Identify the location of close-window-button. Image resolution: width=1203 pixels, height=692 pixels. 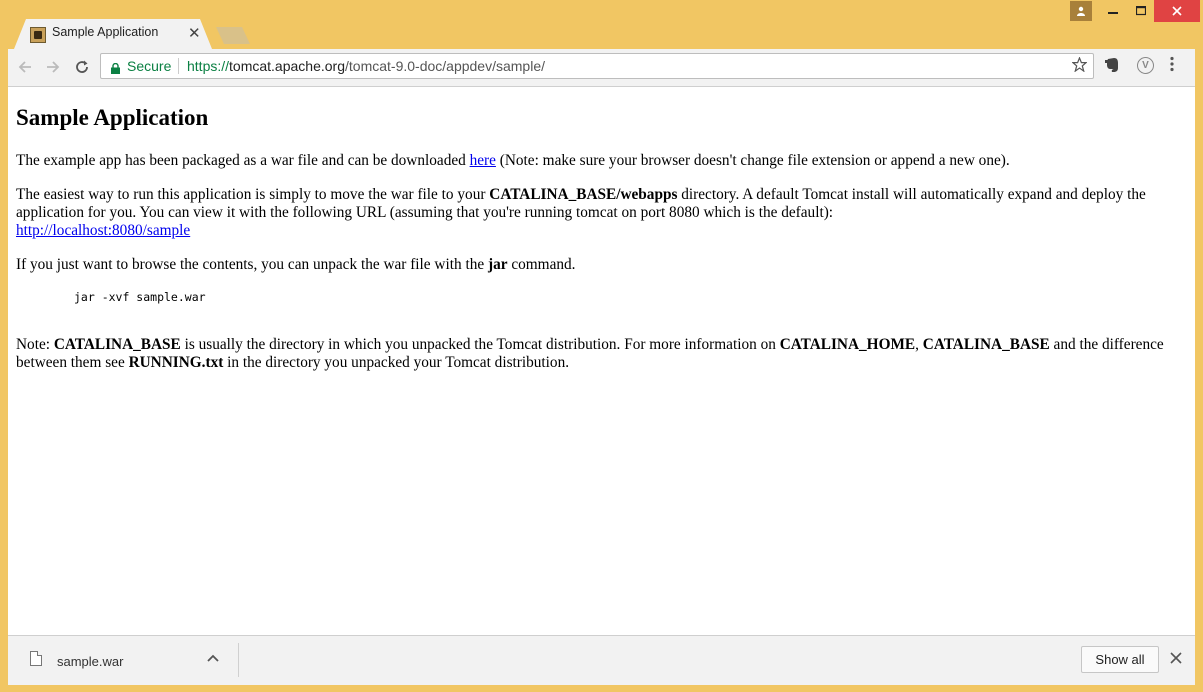
(1177, 11).